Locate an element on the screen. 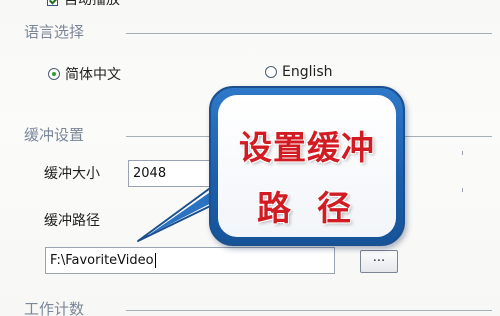 This screenshot has height=316, width=500. annotation-line-1: 设置缓冲 is located at coordinates (307, 147).